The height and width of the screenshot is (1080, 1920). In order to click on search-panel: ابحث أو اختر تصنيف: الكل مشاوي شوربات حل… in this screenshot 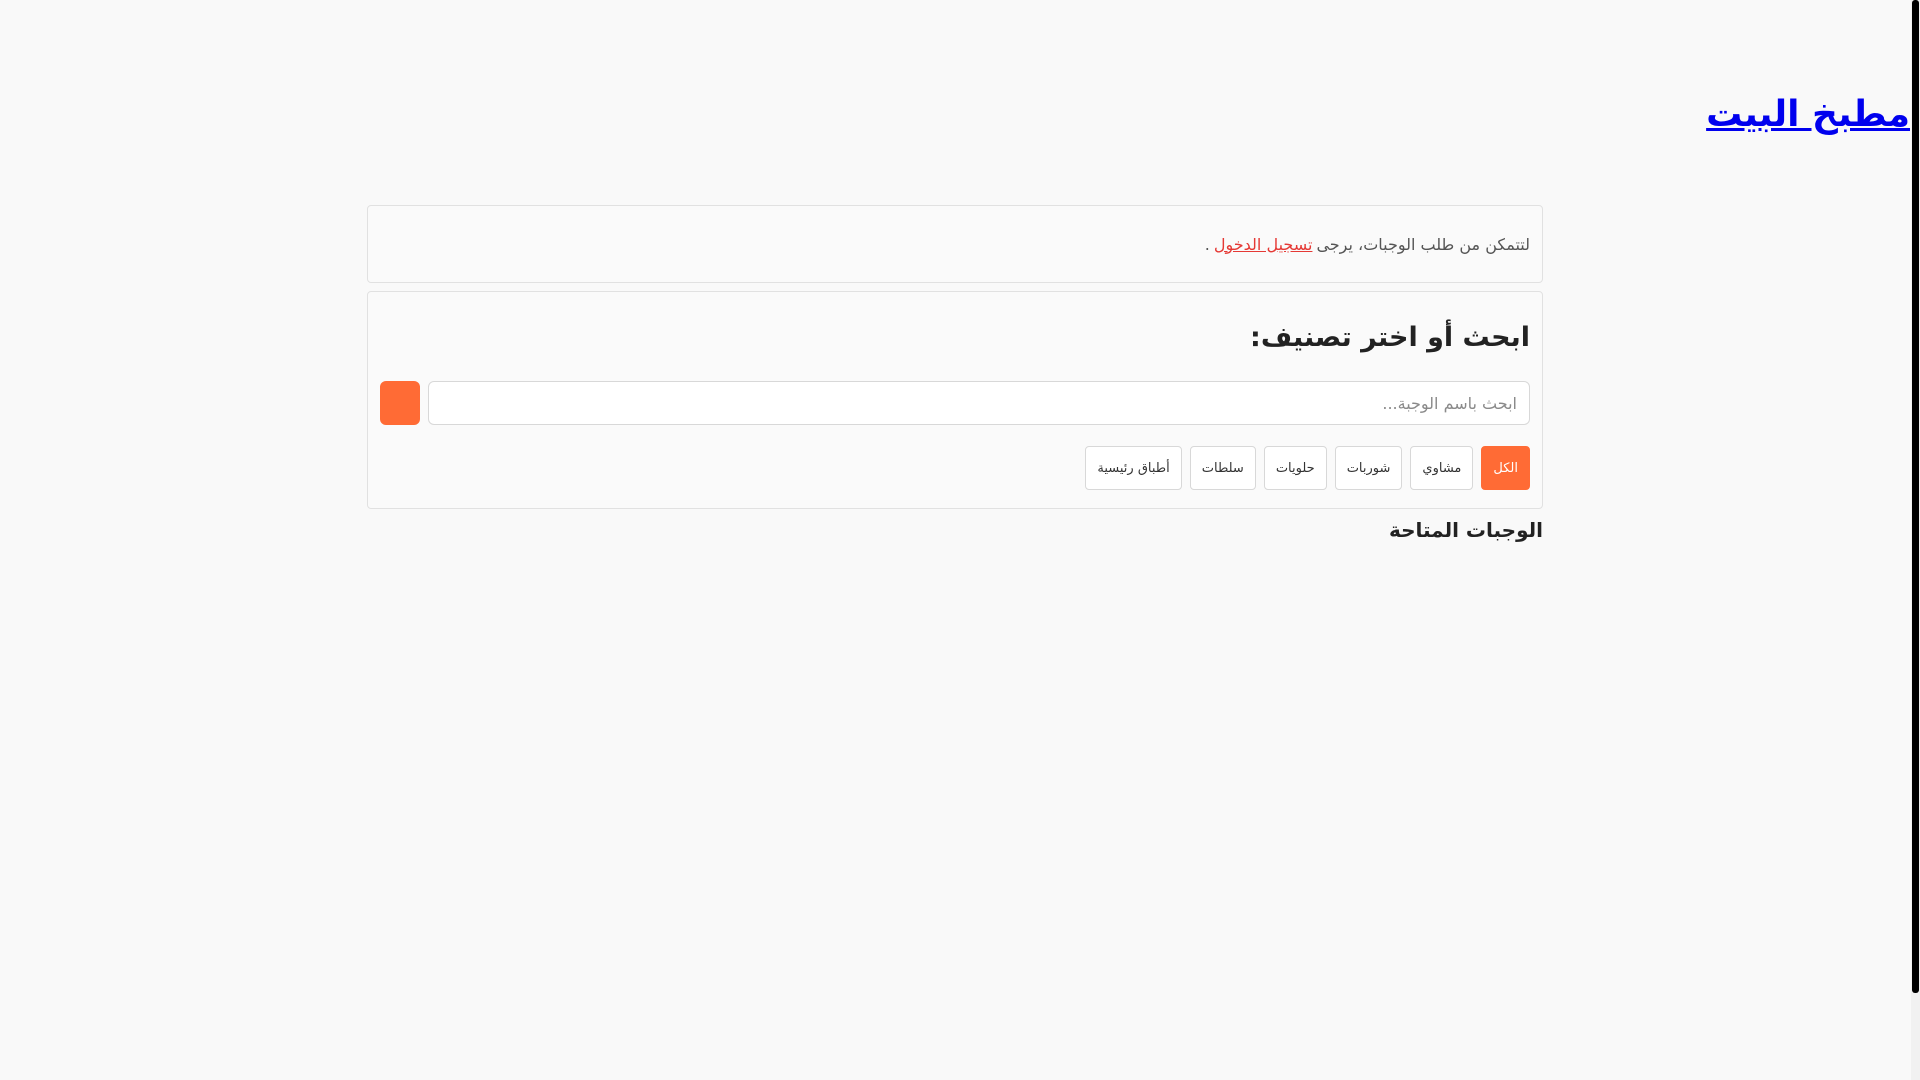, I will do `click(955, 400)`.